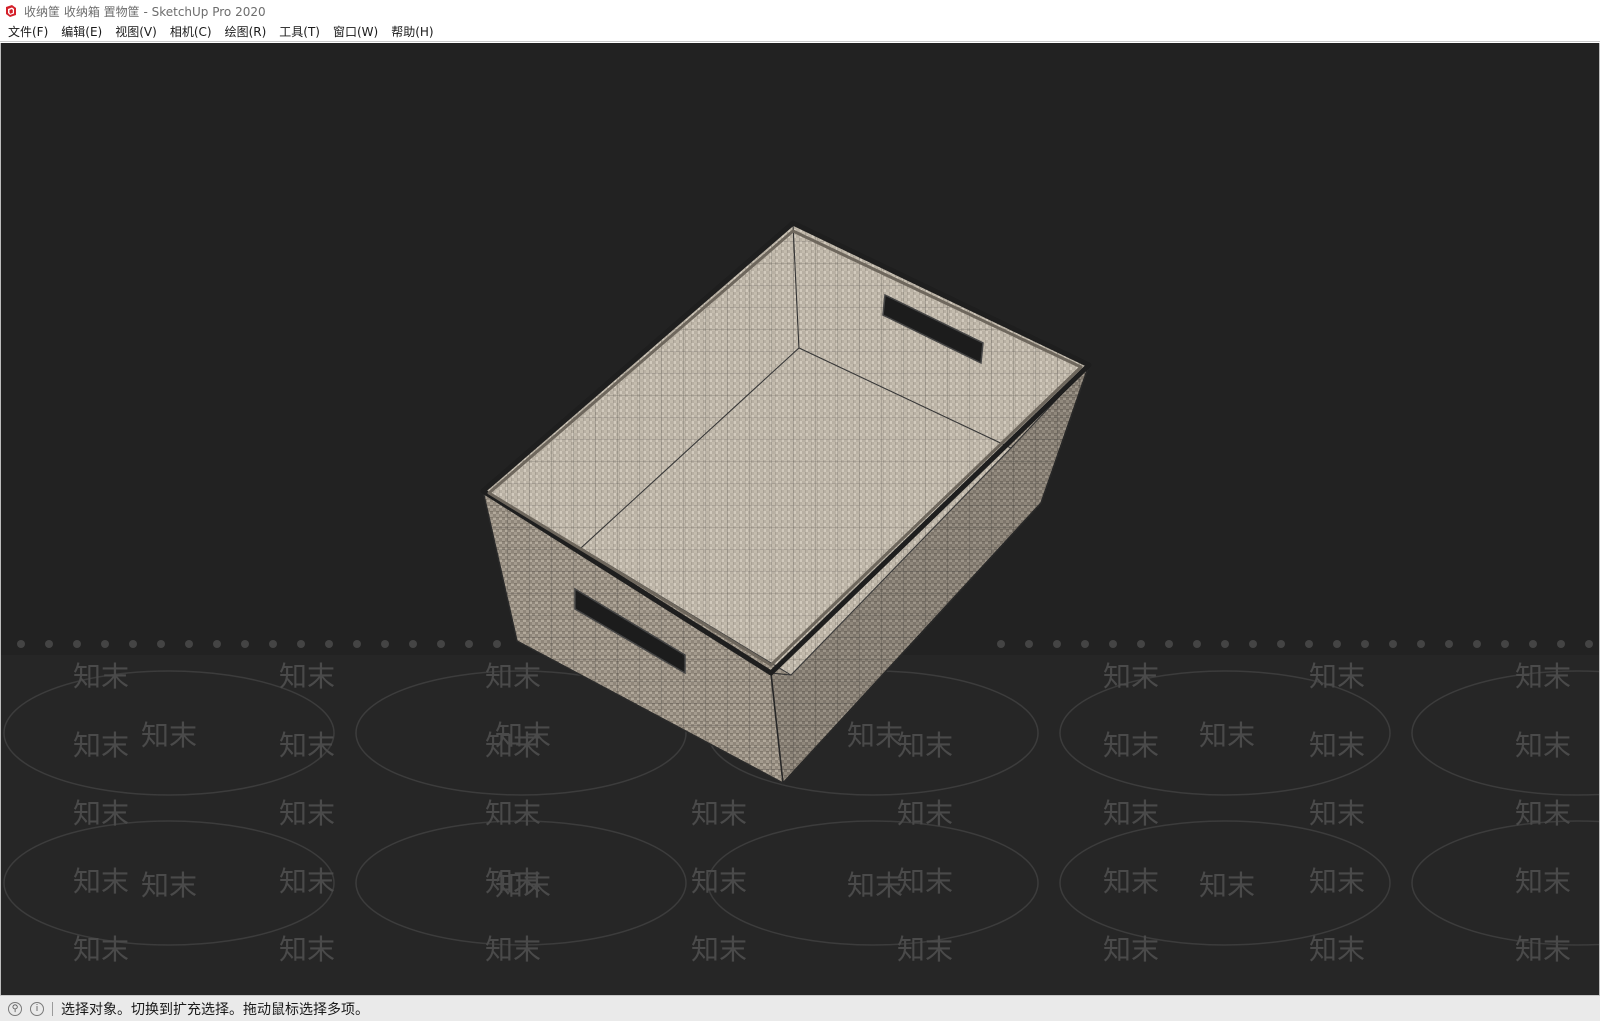 The image size is (1600, 1021). What do you see at coordinates (52, 1008) in the screenshot?
I see `status-separator` at bounding box center [52, 1008].